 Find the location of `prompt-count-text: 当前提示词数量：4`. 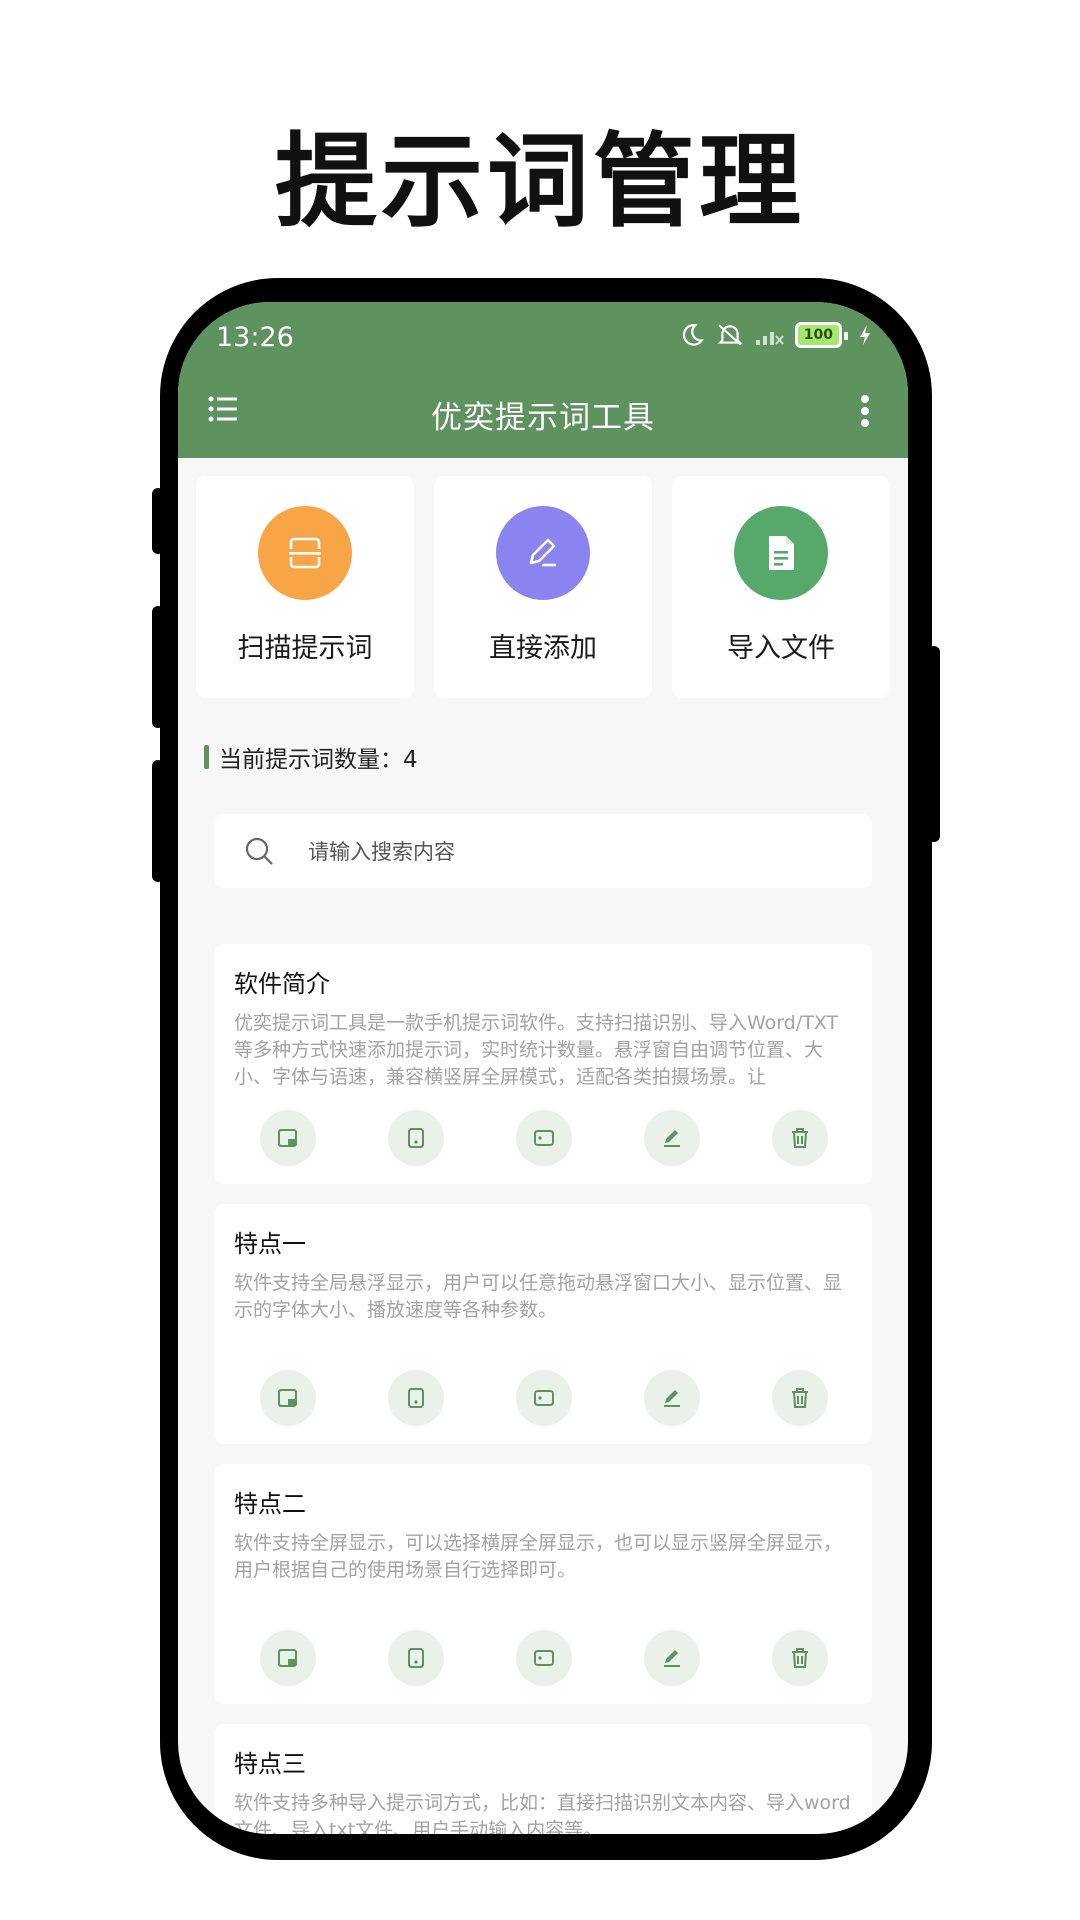

prompt-count-text: 当前提示词数量：4 is located at coordinates (318, 760).